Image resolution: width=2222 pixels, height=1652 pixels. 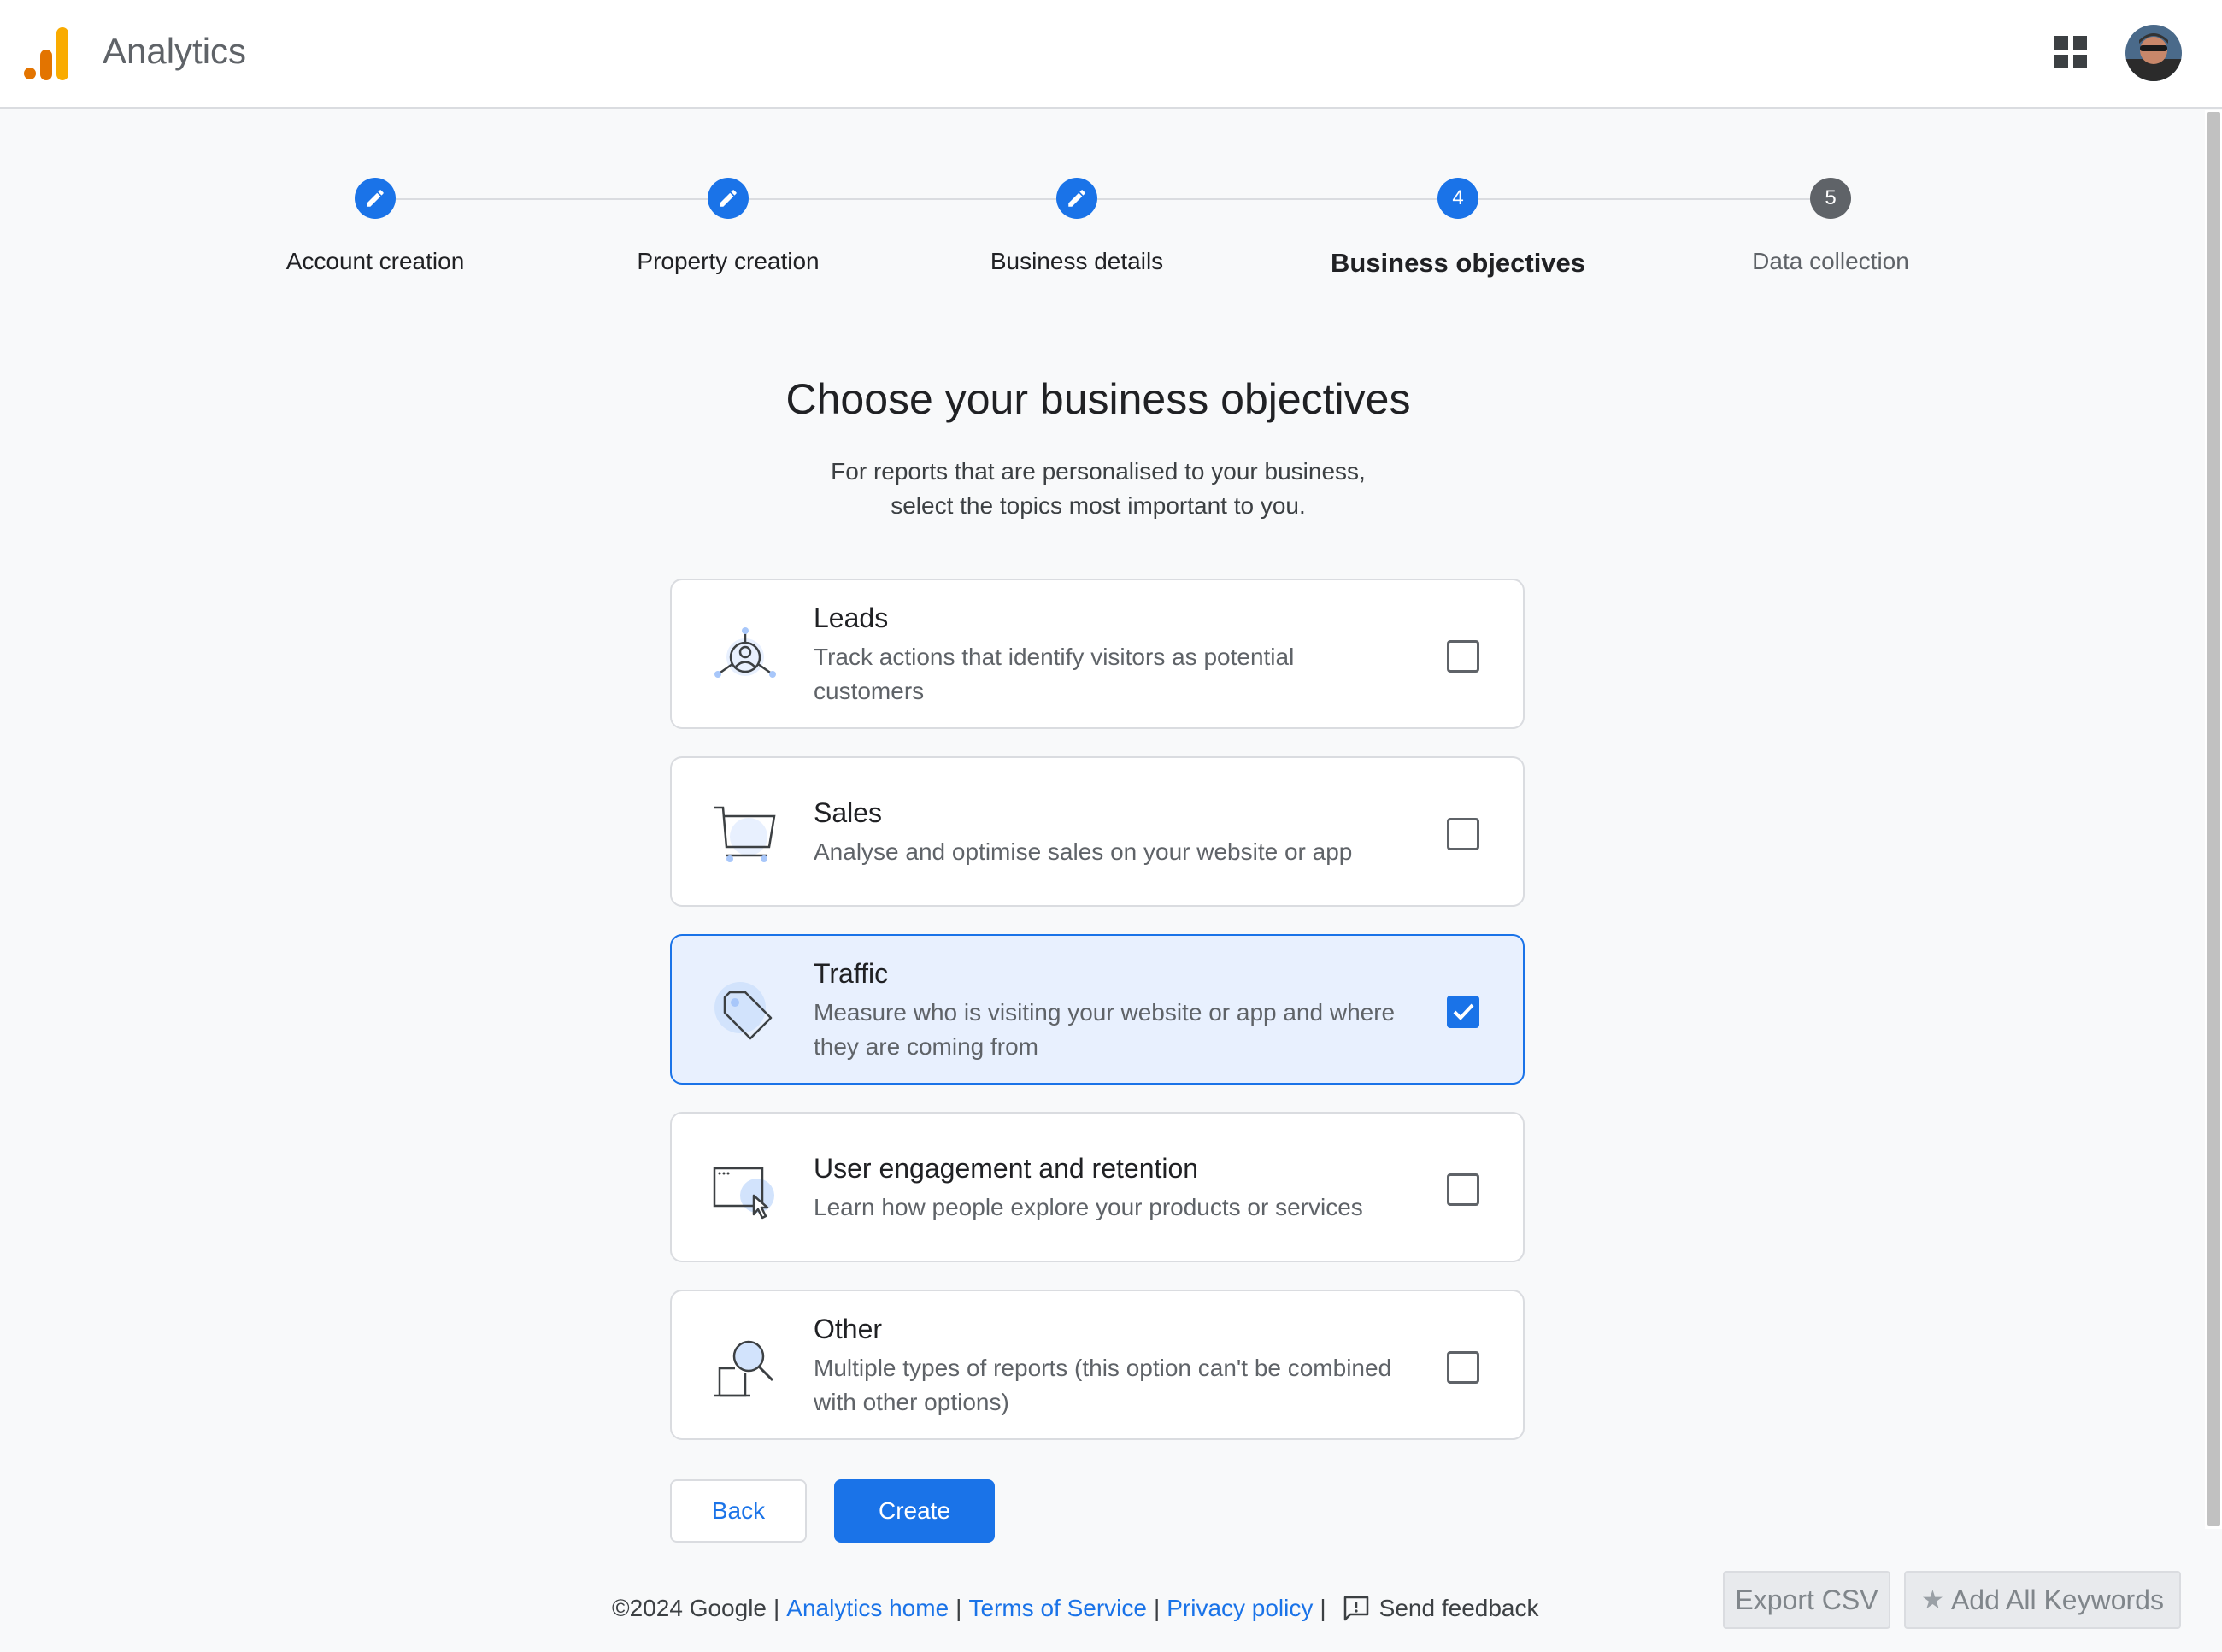 What do you see at coordinates (926, 1046) in the screenshot?
I see `objective-desc-line: they are coming from` at bounding box center [926, 1046].